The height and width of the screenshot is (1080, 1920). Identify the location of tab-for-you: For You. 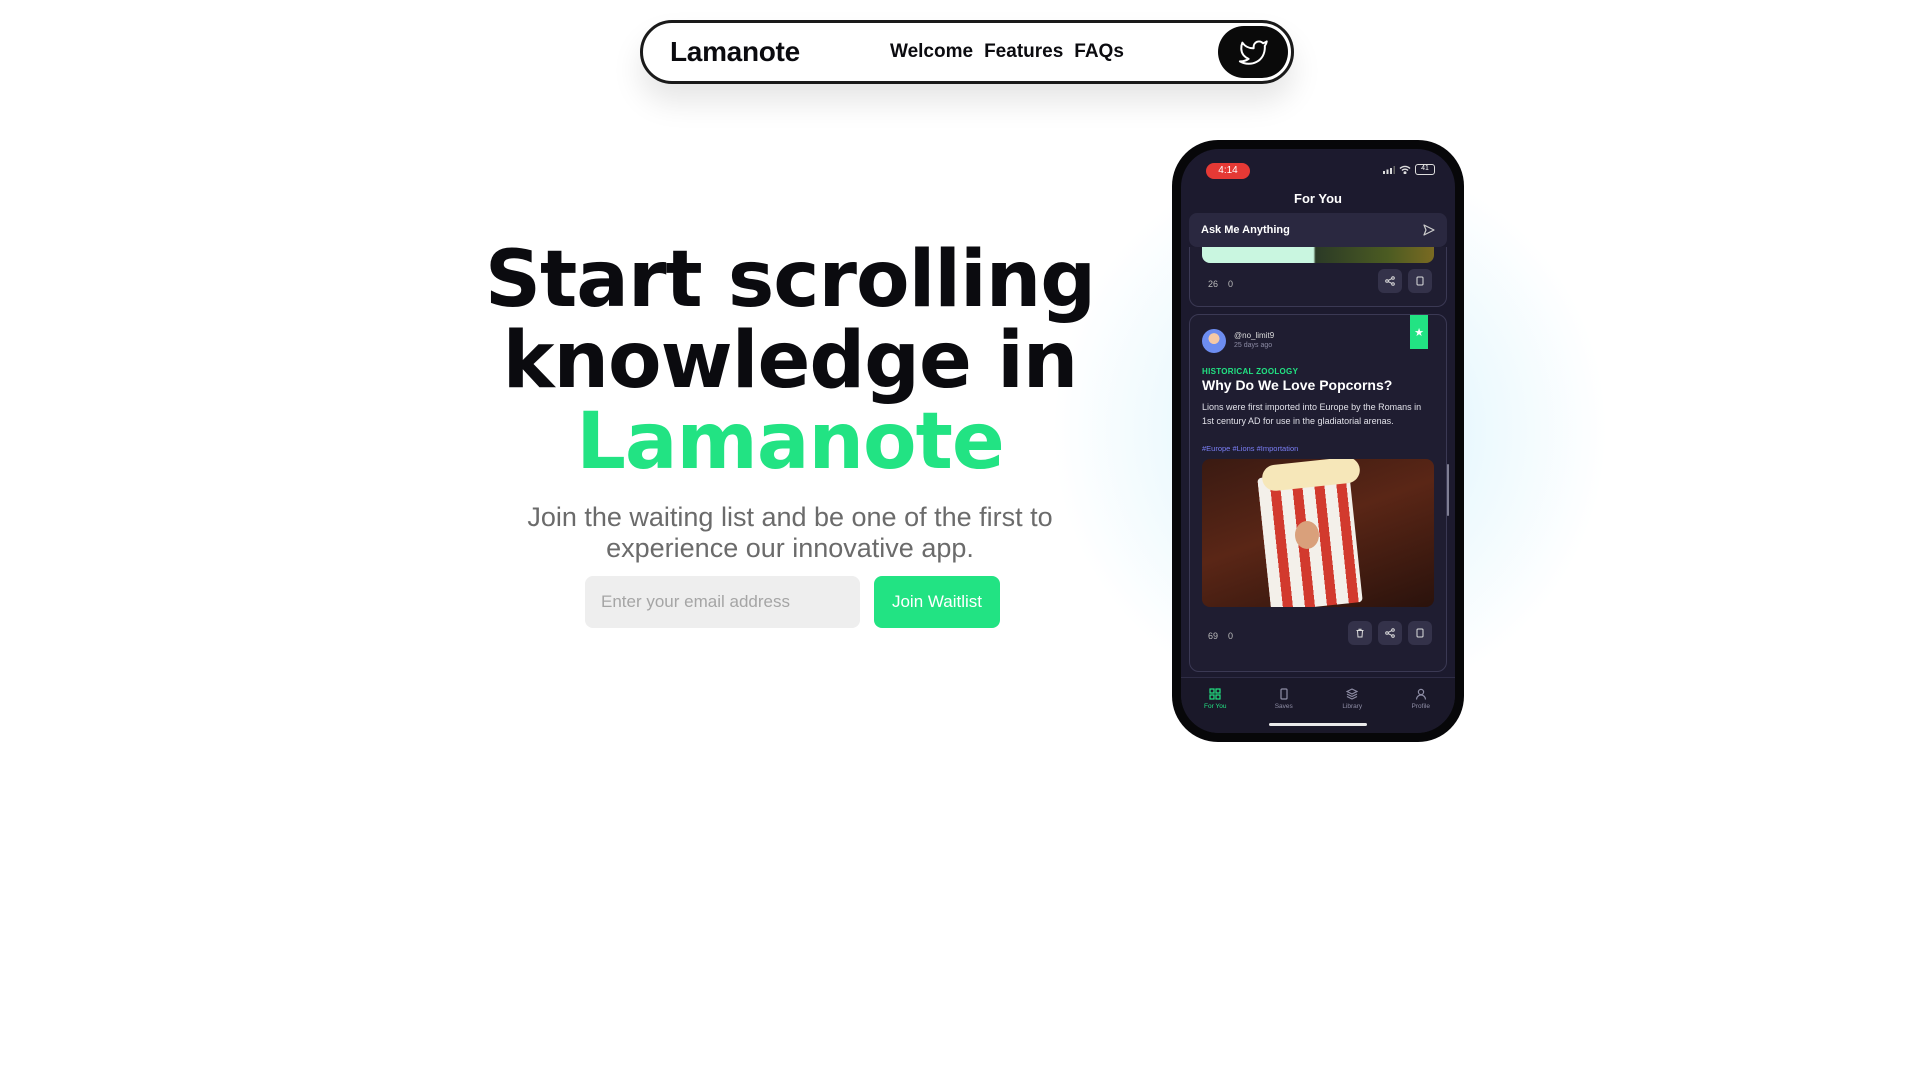
(1215, 710).